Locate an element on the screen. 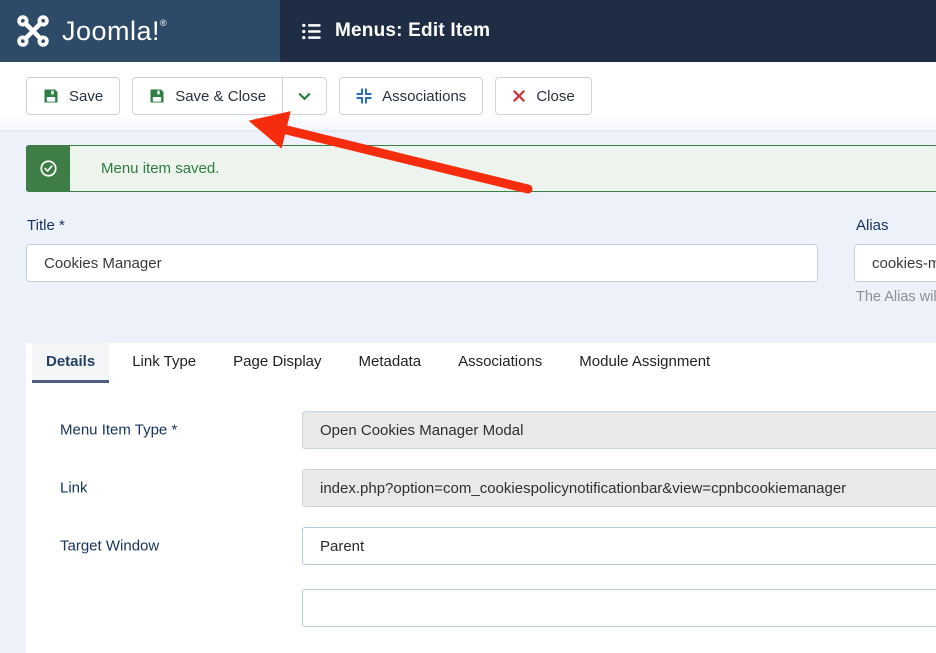 The height and width of the screenshot is (653, 936). link-label: Link is located at coordinates (74, 488).